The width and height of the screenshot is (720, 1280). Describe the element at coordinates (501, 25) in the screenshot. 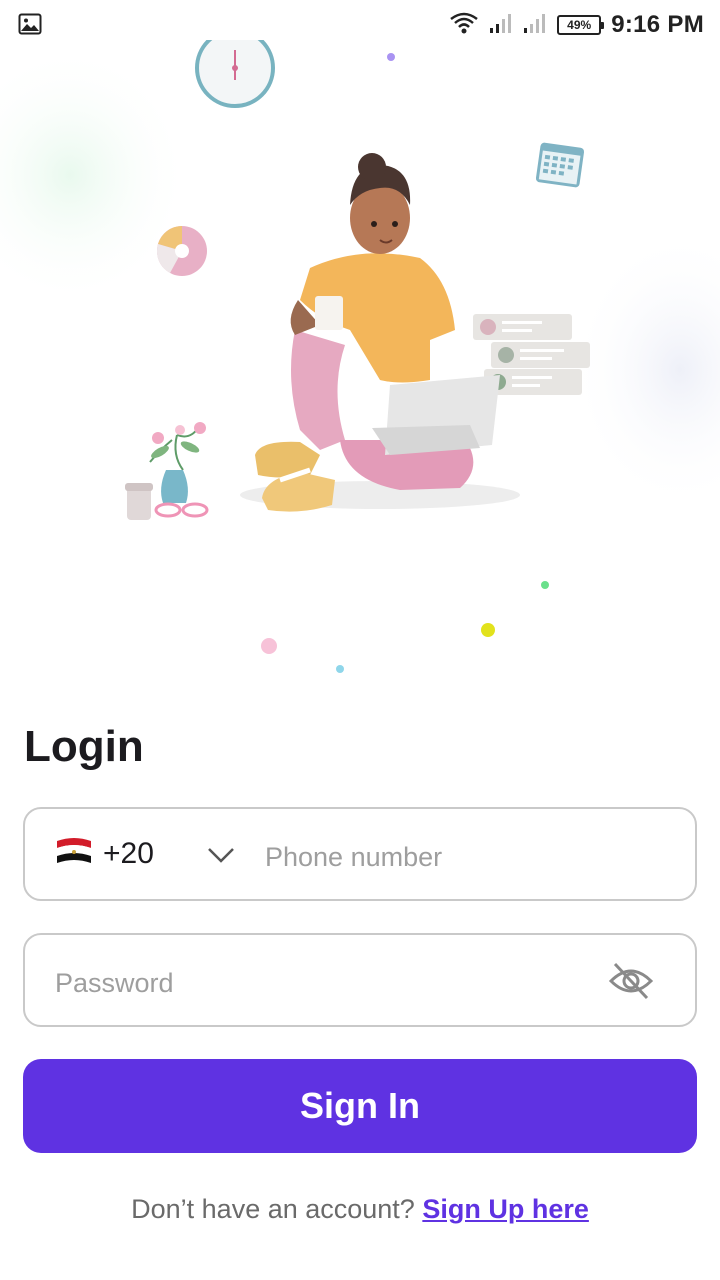

I see `cell-signal-icon` at that location.